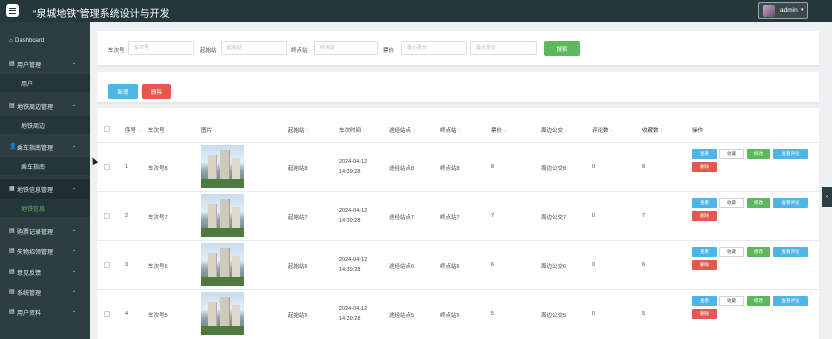  I want to click on cell-end: 终点站8, so click(450, 169).